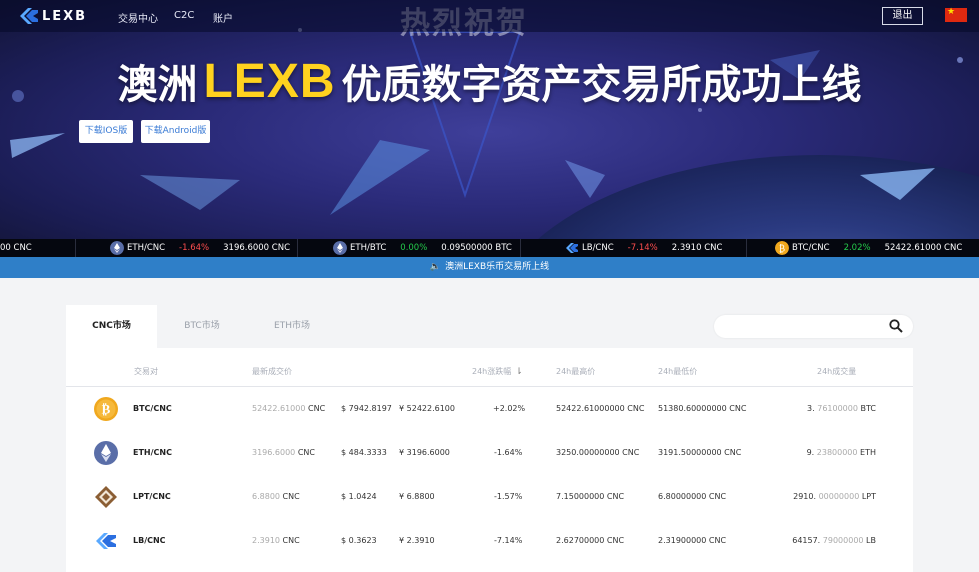  What do you see at coordinates (902, 16) in the screenshot?
I see `logout-button: 退出` at bounding box center [902, 16].